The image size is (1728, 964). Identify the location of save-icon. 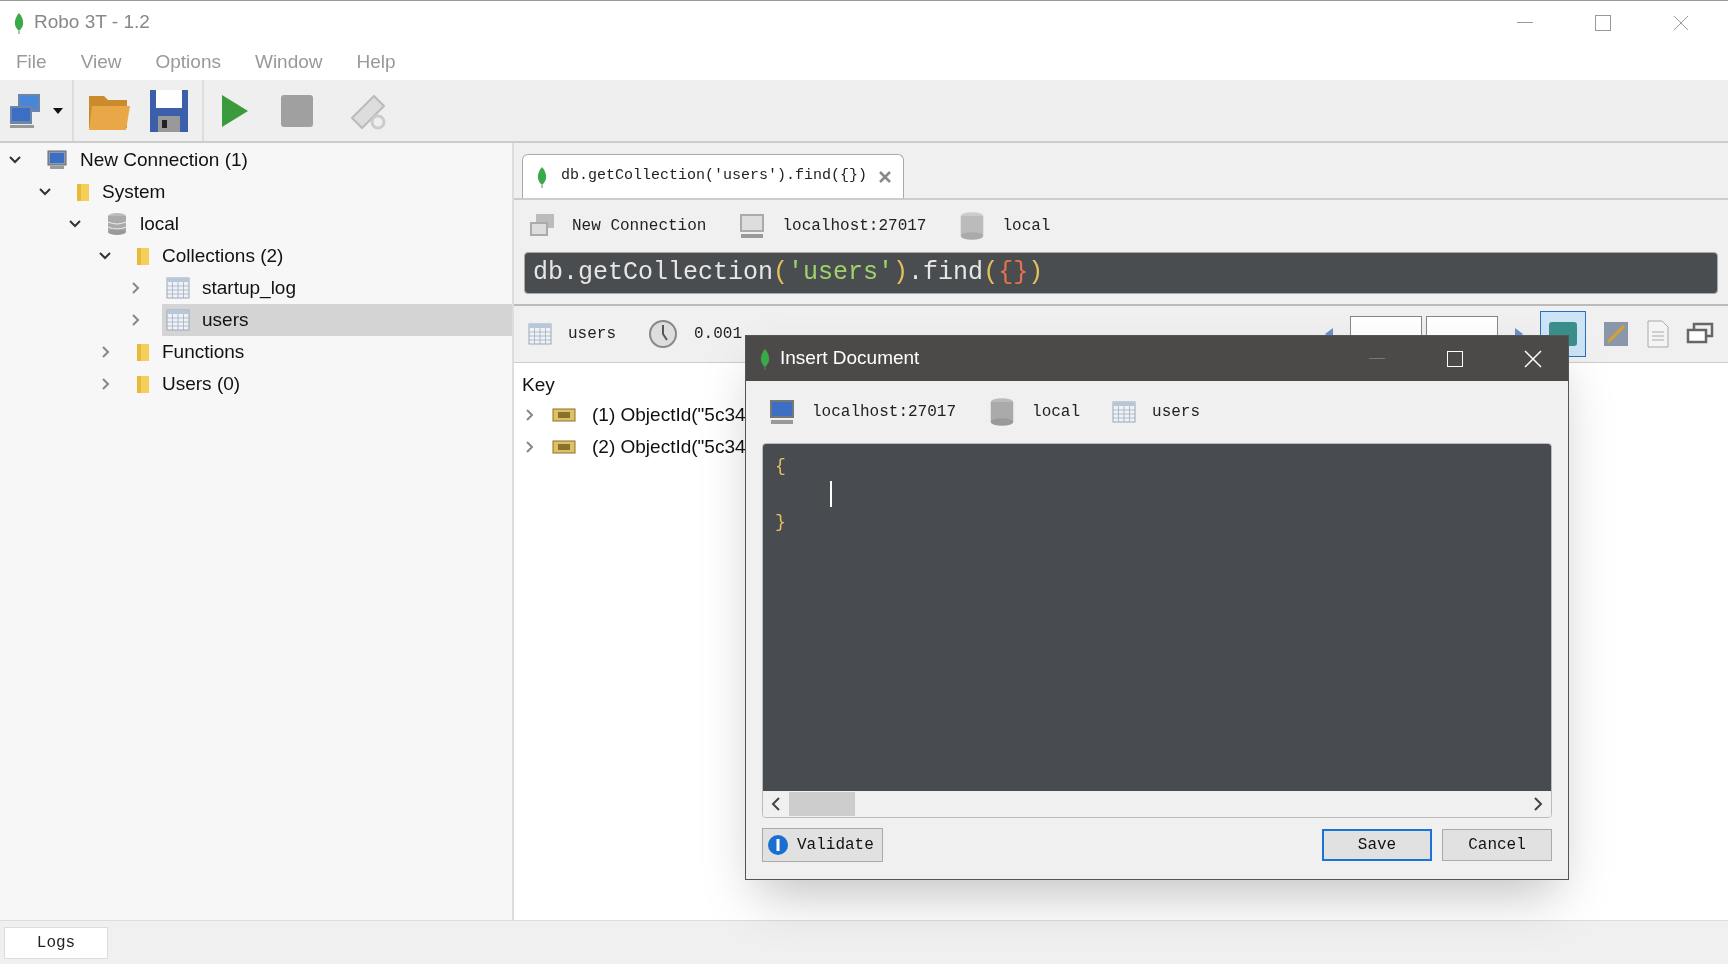
(169, 110).